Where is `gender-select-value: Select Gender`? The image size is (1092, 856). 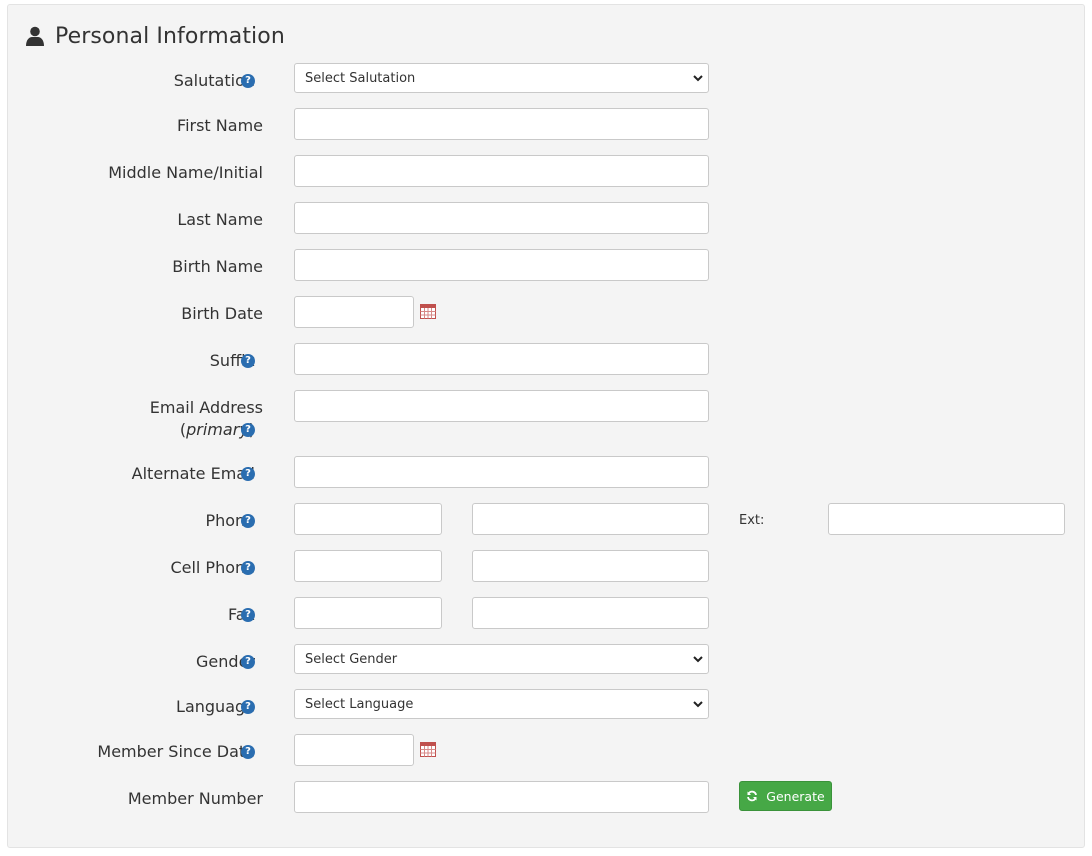 gender-select-value: Select Gender is located at coordinates (351, 659).